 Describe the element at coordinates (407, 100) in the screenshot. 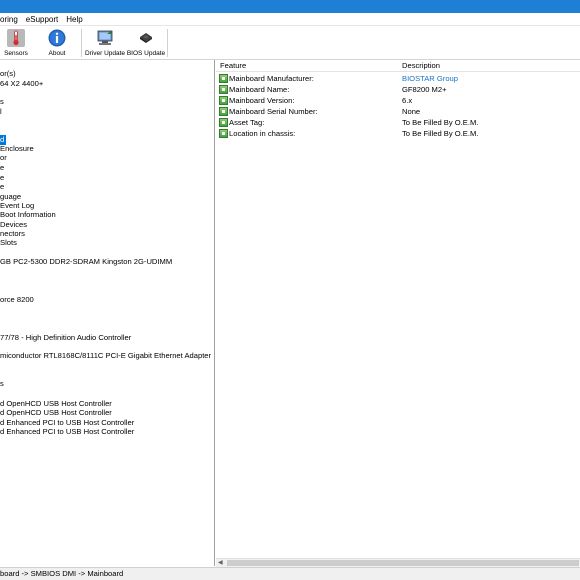

I see `description-cell: 6.x` at that location.